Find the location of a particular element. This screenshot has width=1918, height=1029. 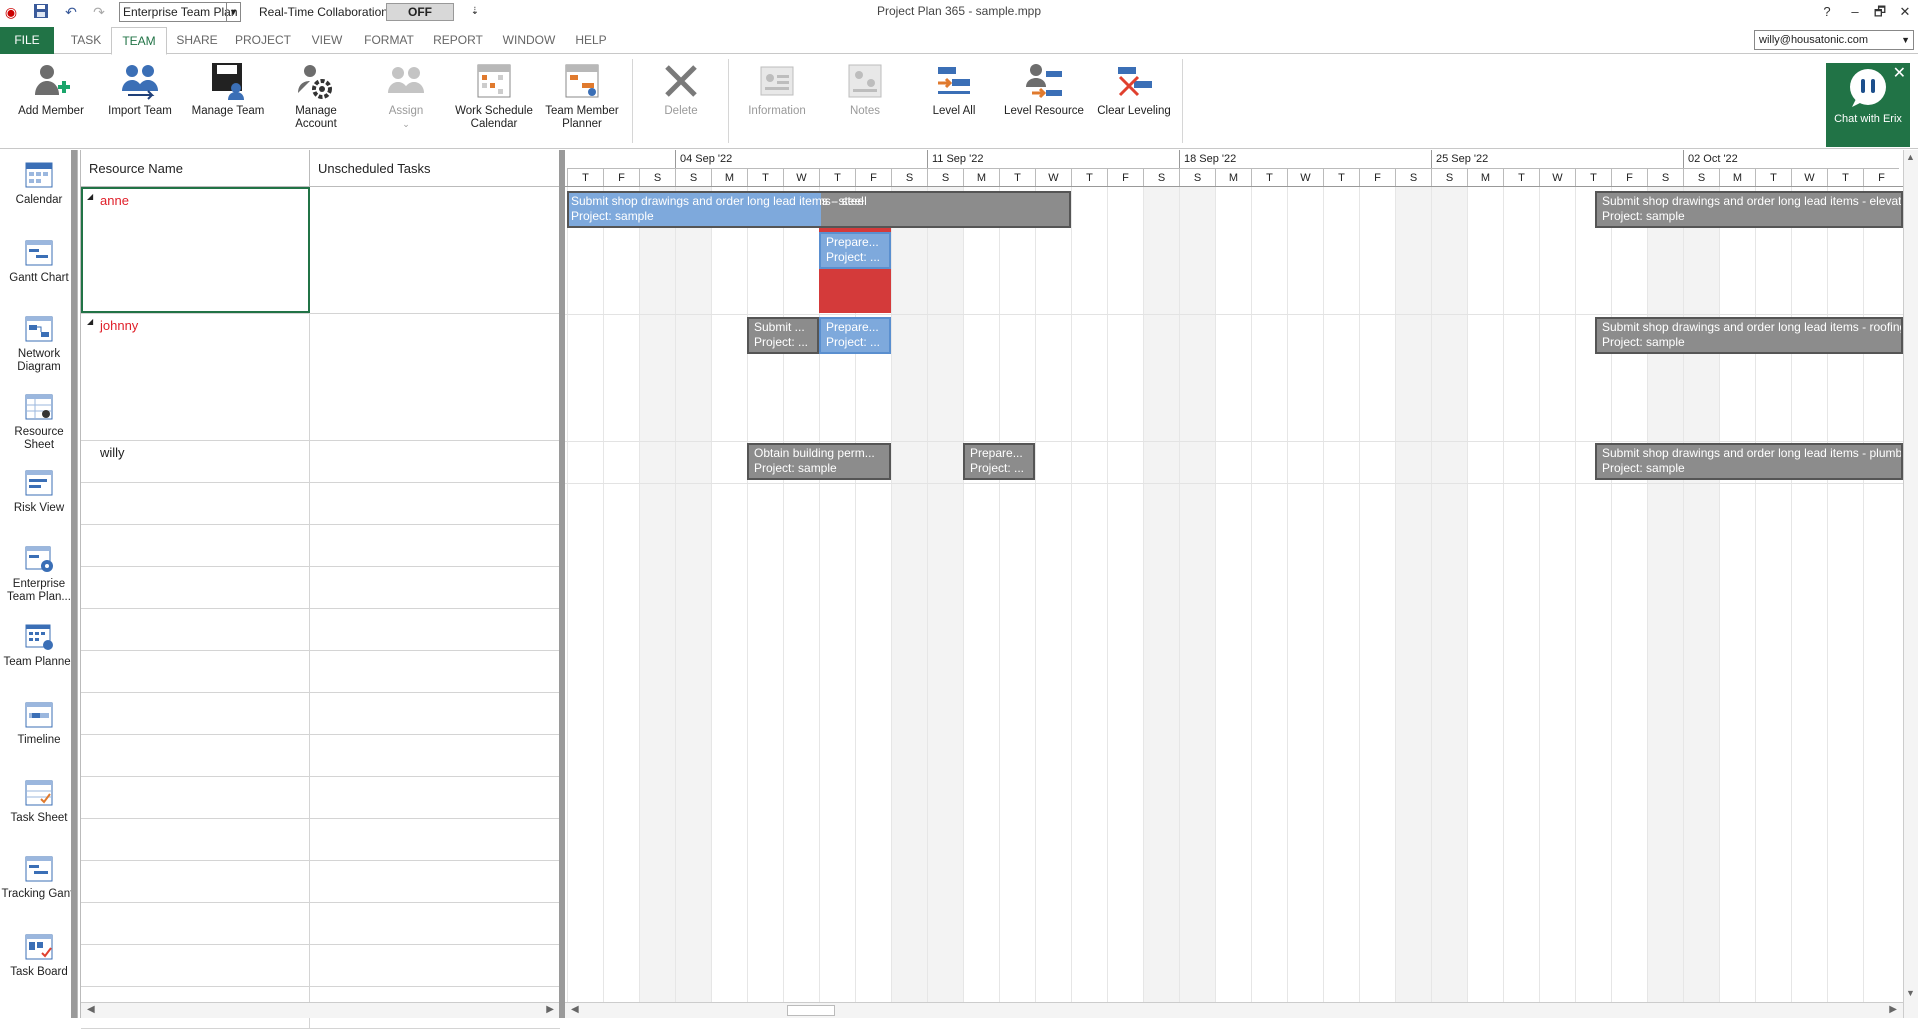

scroll-down-icon: ▼ is located at coordinates (1910, 993).